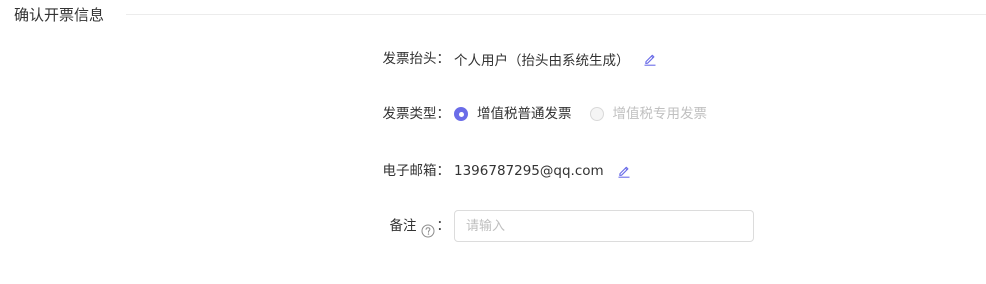 The height and width of the screenshot is (284, 986). I want to click on radio-special-invoice: 增值税专用发票, so click(648, 114).